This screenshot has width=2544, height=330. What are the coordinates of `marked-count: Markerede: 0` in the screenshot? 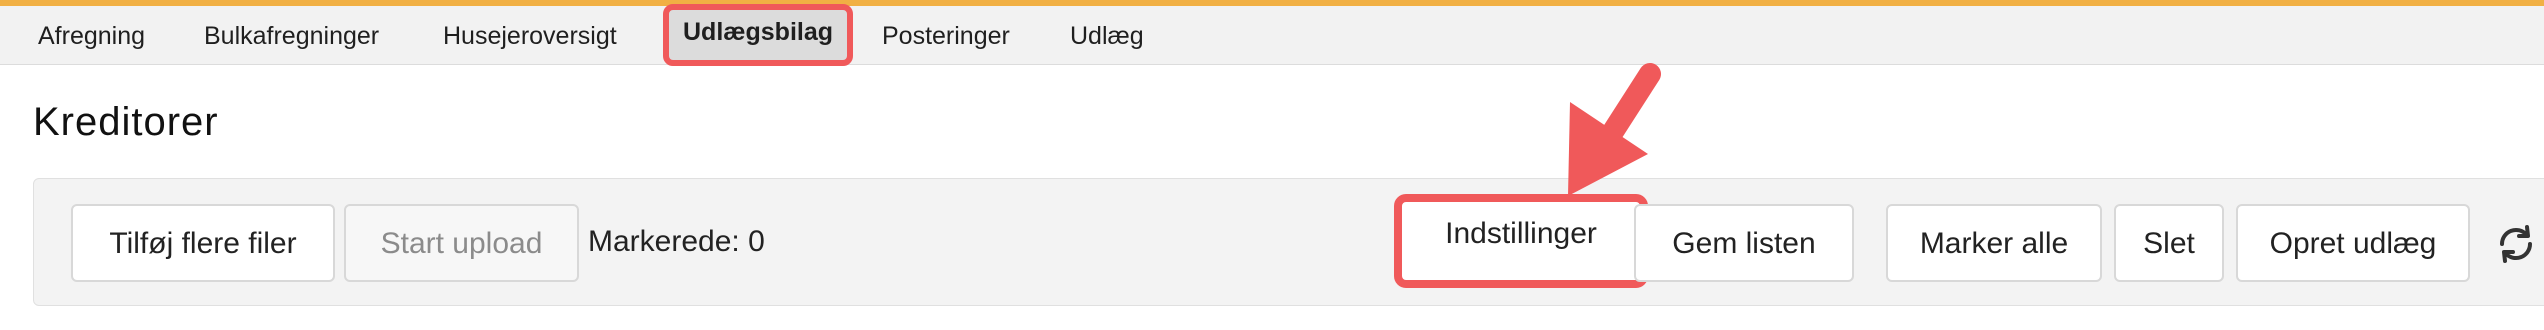 It's located at (676, 241).